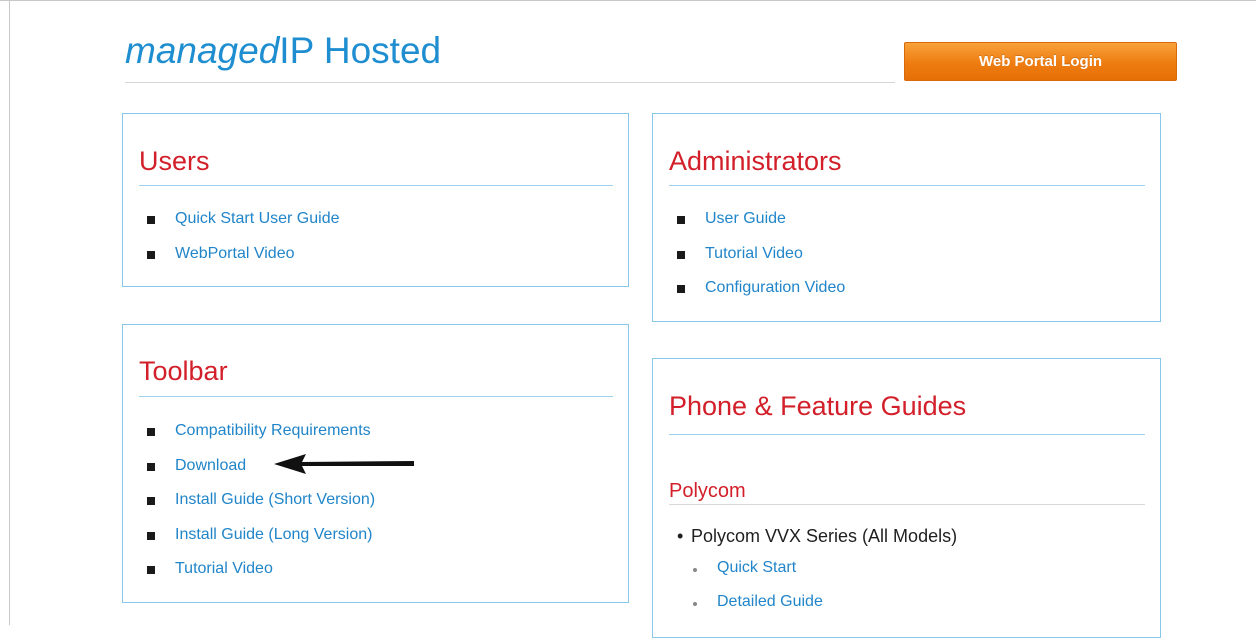  I want to click on link-webportal-video: WebPortal Video, so click(242, 261).